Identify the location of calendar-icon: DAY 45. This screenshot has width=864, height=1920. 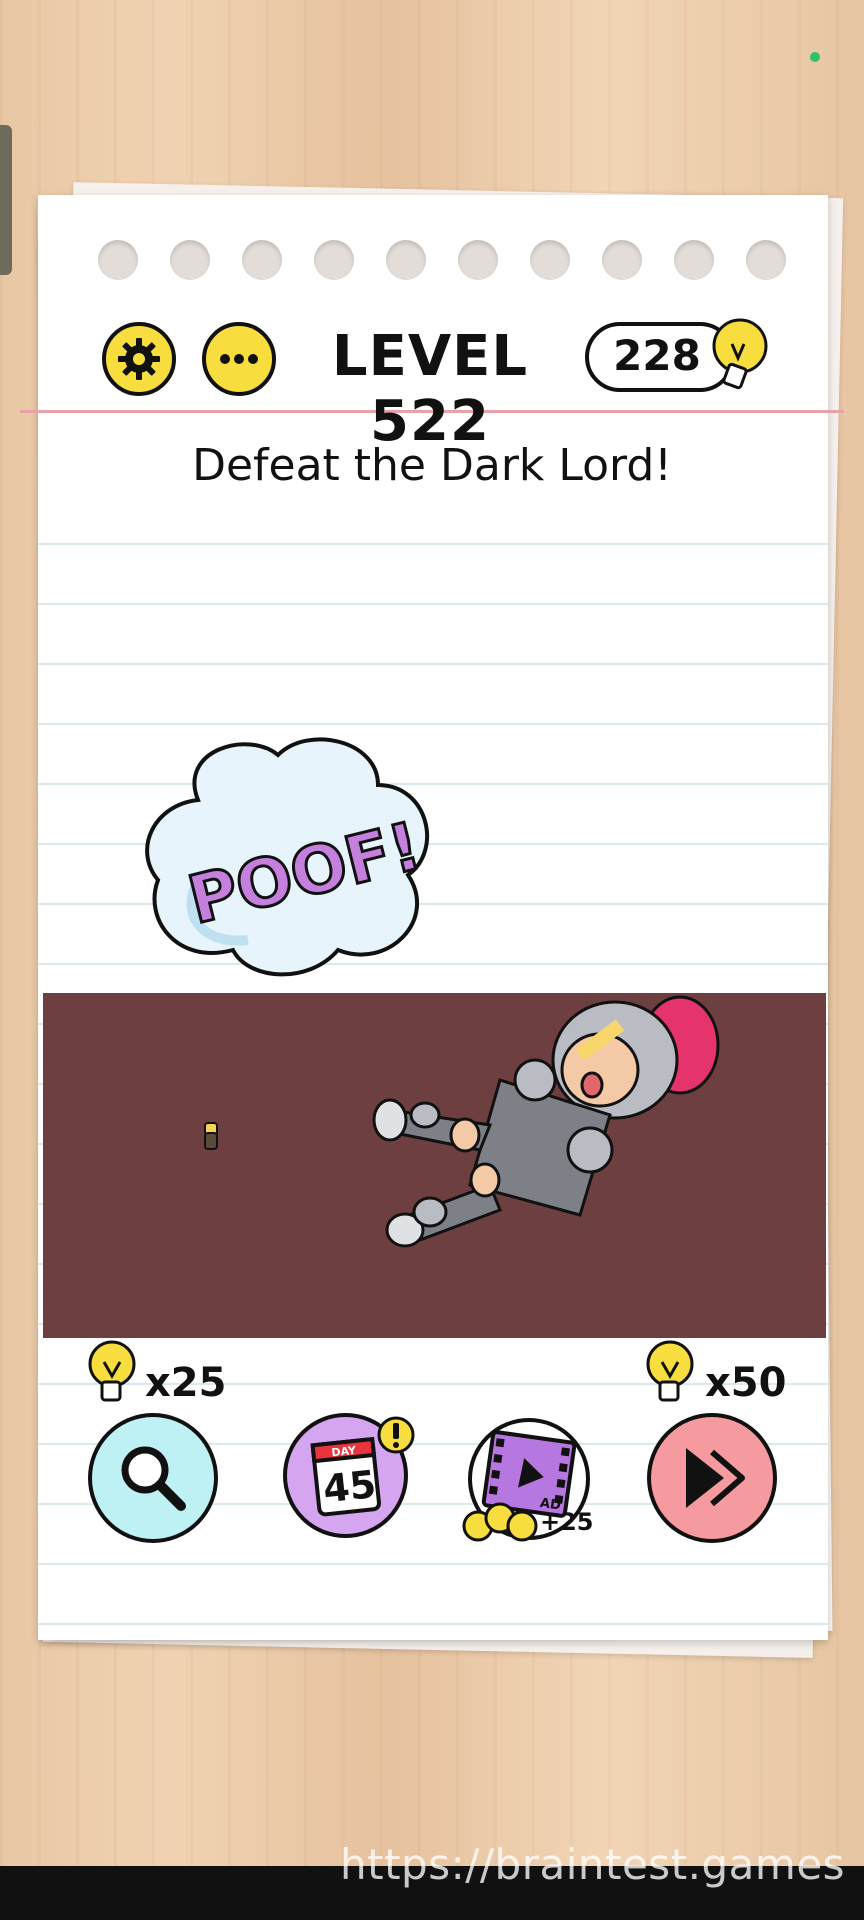
(345, 1476).